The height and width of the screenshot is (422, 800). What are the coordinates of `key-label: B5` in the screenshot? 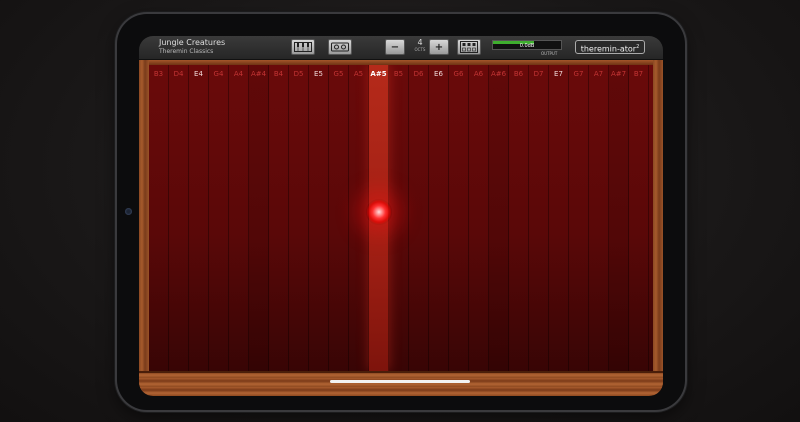 It's located at (398, 74).